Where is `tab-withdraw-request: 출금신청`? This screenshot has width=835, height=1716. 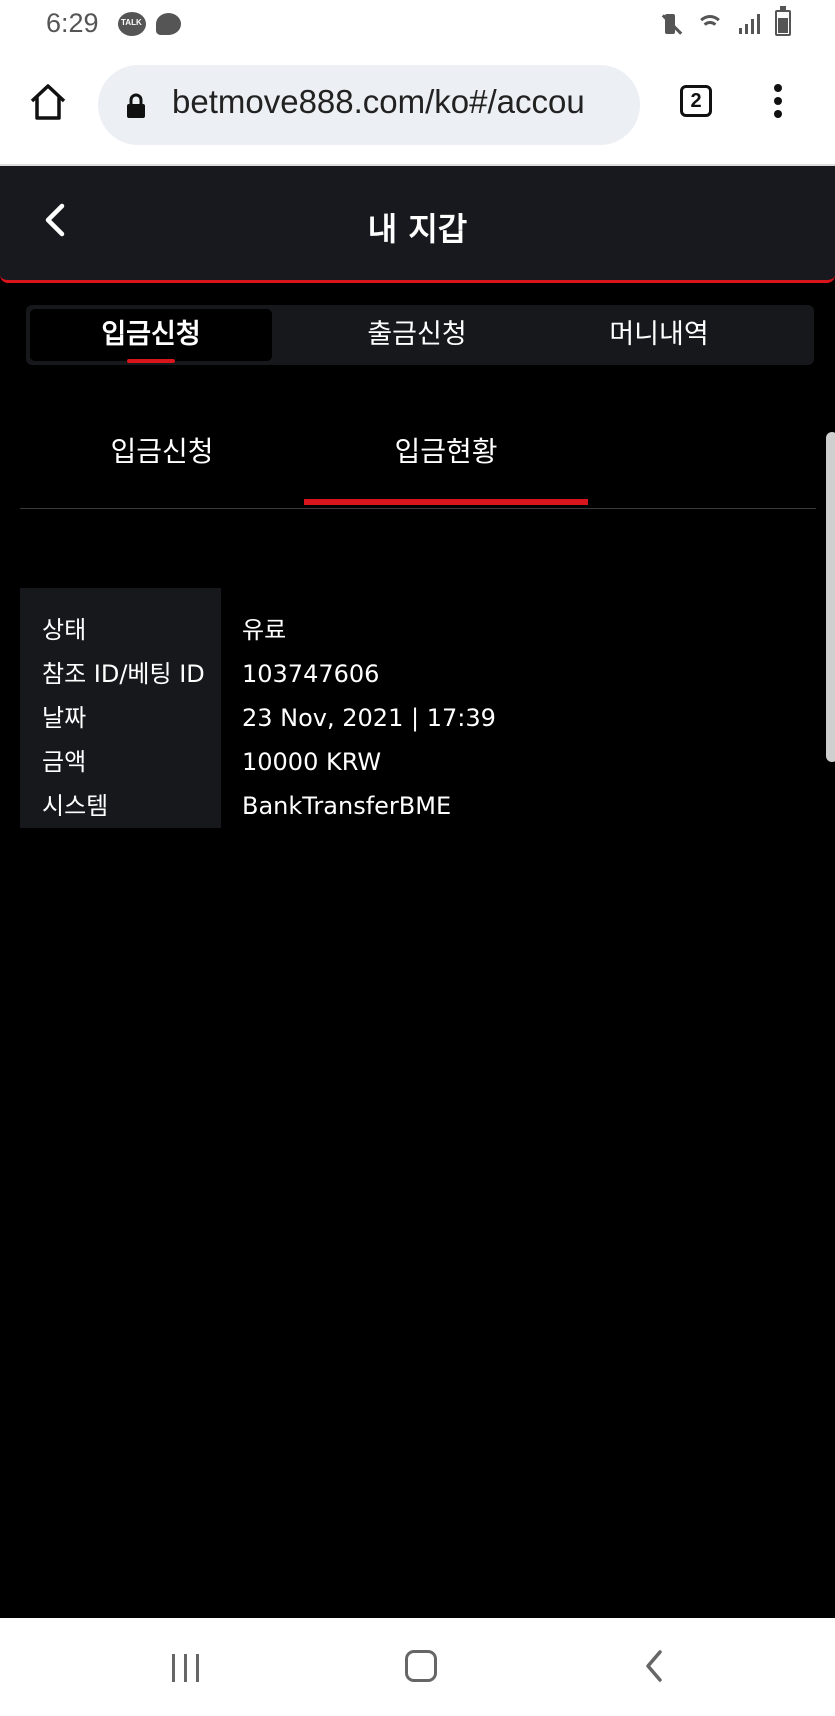 tab-withdraw-request: 출금신청 is located at coordinates (417, 335).